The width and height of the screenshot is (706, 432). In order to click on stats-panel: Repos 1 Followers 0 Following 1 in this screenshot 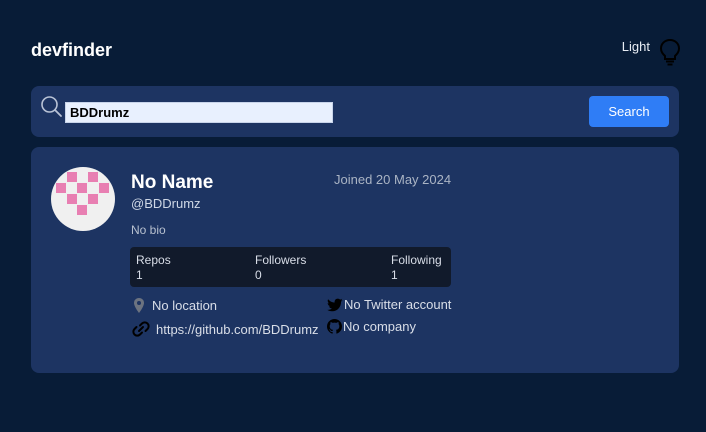, I will do `click(290, 267)`.